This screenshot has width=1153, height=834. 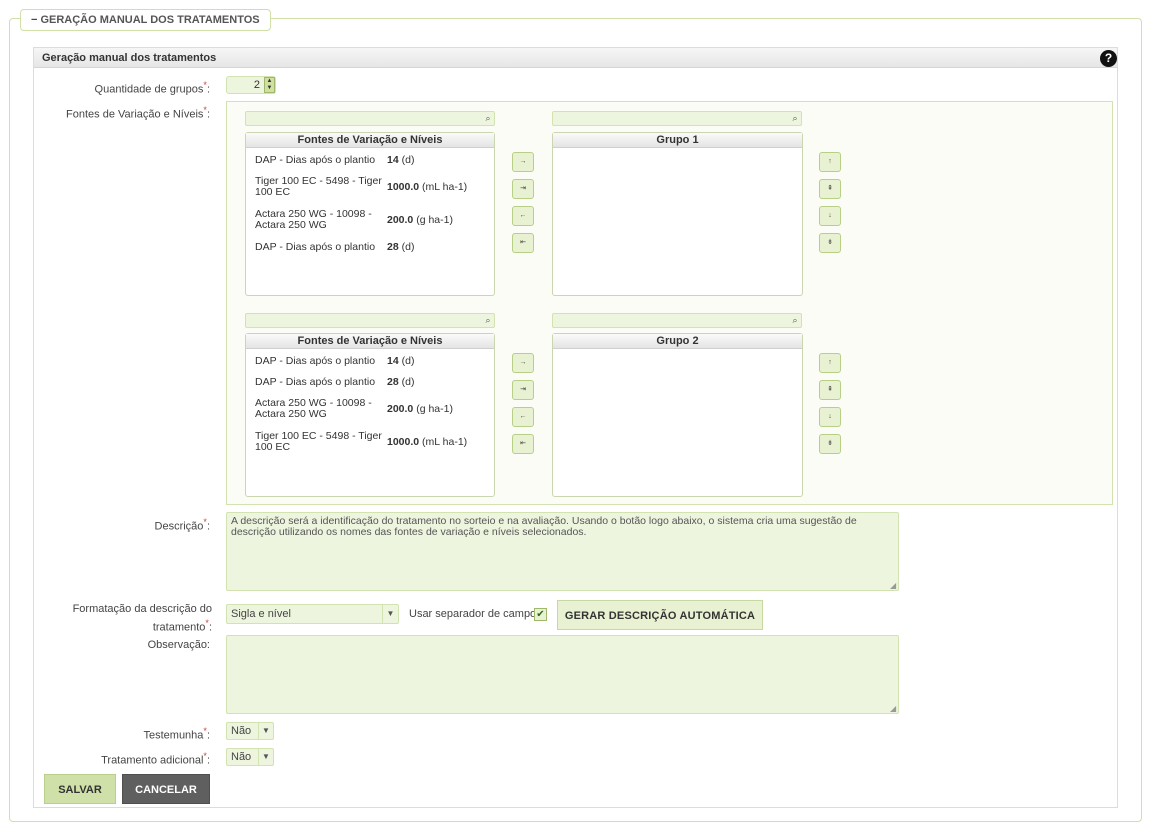 I want to click on target-list-grupo-1: Grupo 1, so click(x=677, y=214).